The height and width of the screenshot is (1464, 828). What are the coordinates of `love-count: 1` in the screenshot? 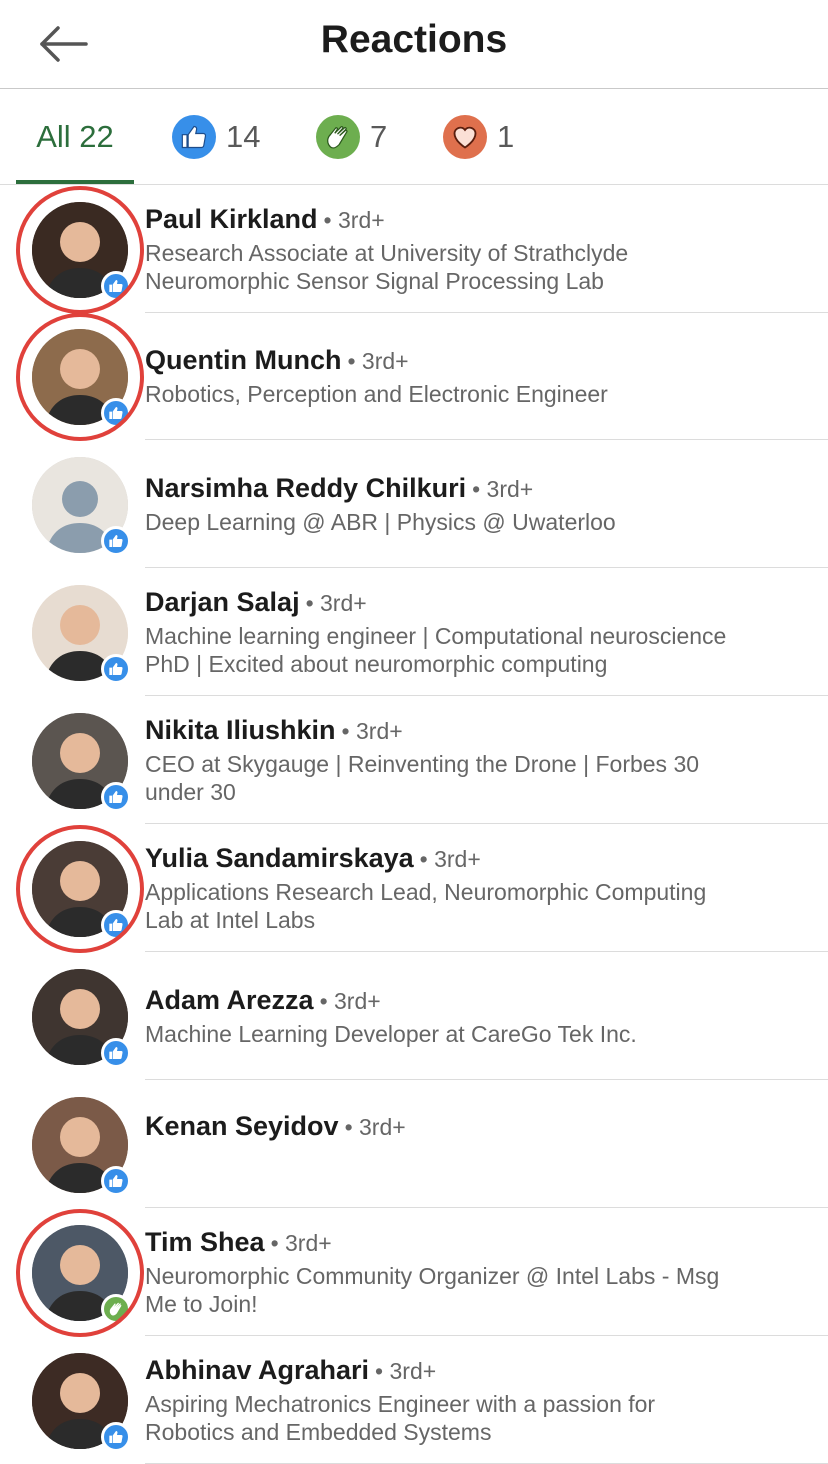 It's located at (506, 136).